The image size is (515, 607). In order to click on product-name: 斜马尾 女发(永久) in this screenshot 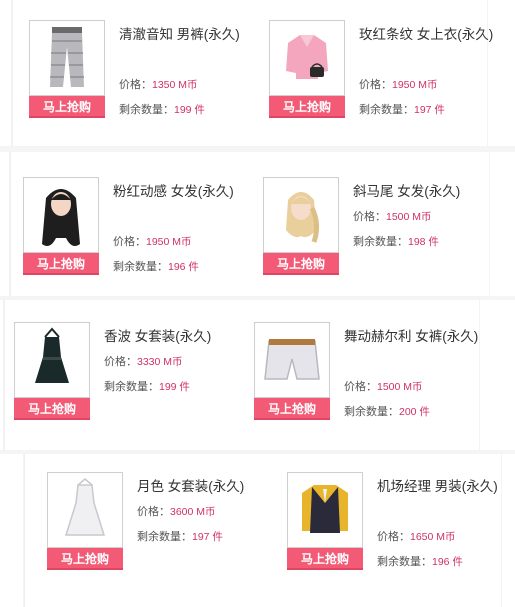, I will do `click(407, 191)`.